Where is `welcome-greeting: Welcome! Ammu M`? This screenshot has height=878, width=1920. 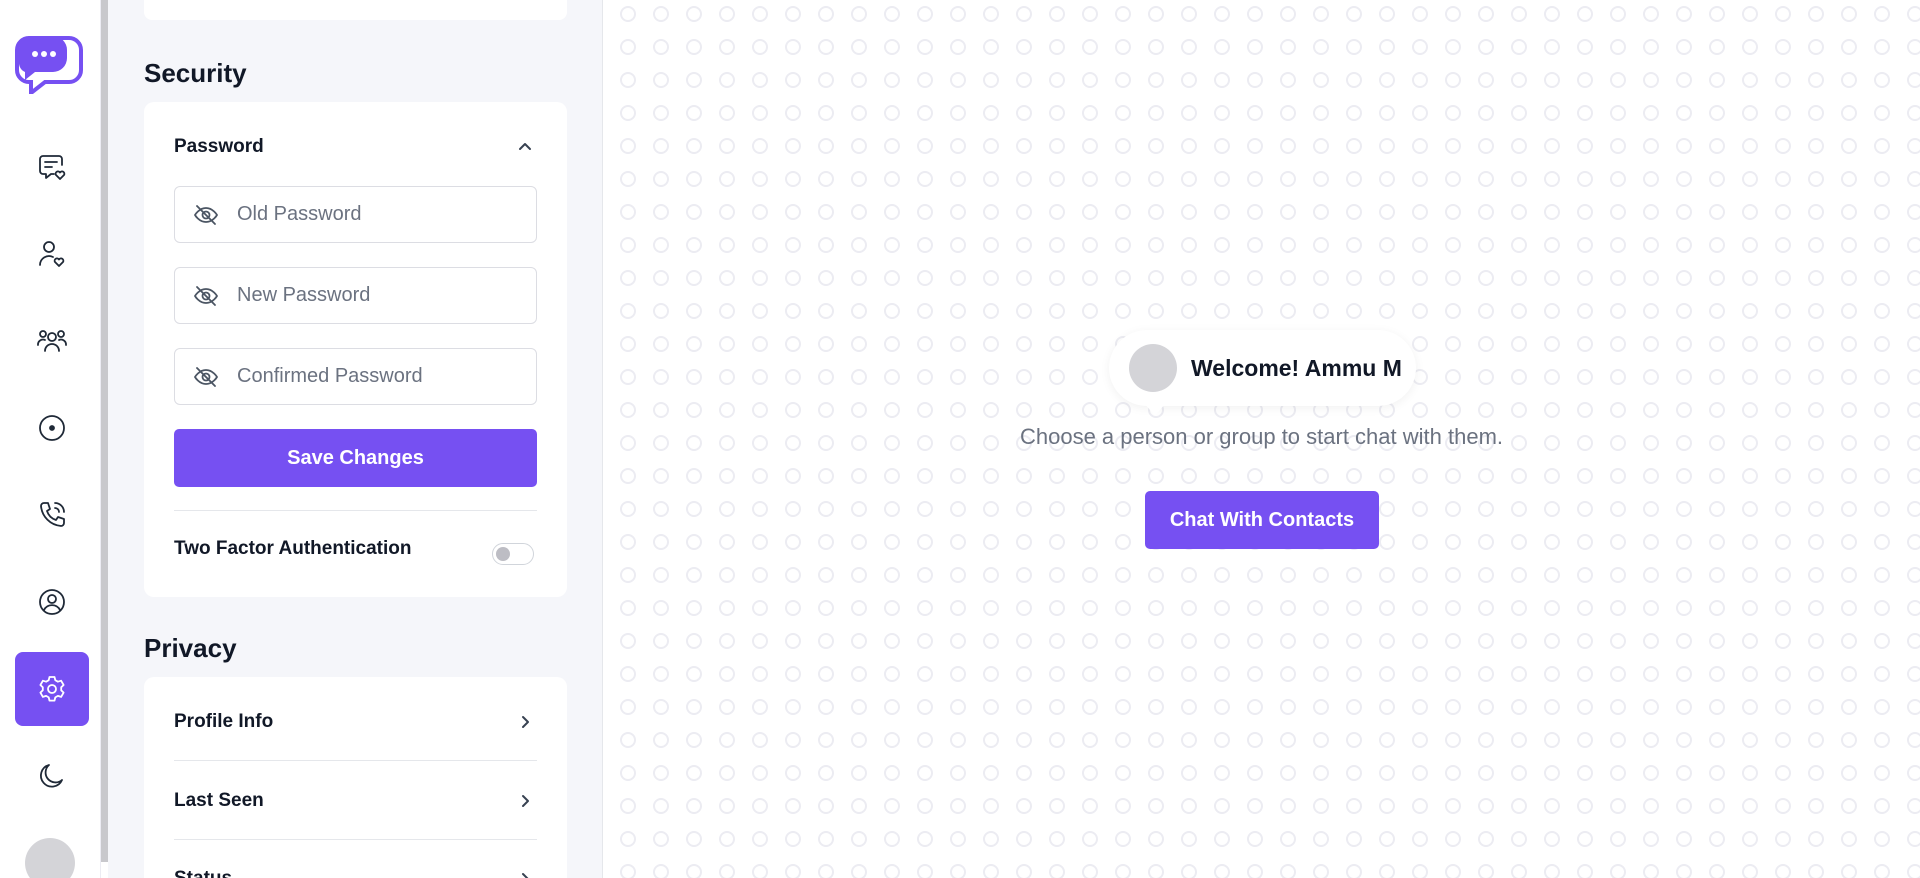
welcome-greeting: Welcome! Ammu M is located at coordinates (1296, 367).